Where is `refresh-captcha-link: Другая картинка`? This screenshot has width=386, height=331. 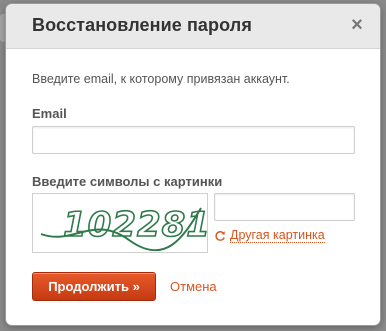
refresh-captcha-link: Другая картинка is located at coordinates (269, 235).